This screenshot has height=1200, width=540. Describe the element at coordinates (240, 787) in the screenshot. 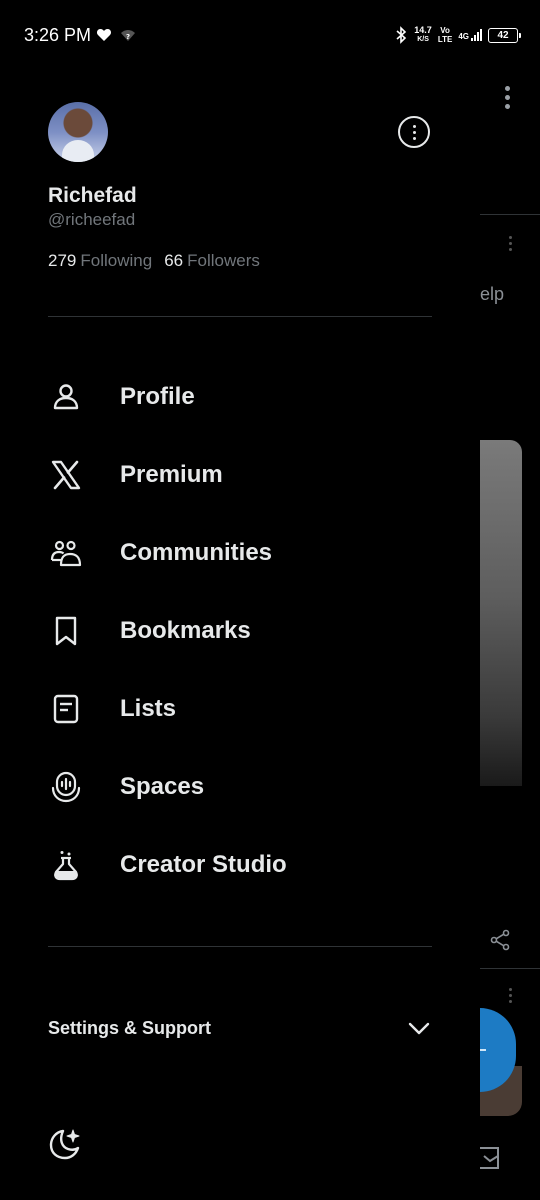

I see `menu-item-spaces: Spaces` at that location.